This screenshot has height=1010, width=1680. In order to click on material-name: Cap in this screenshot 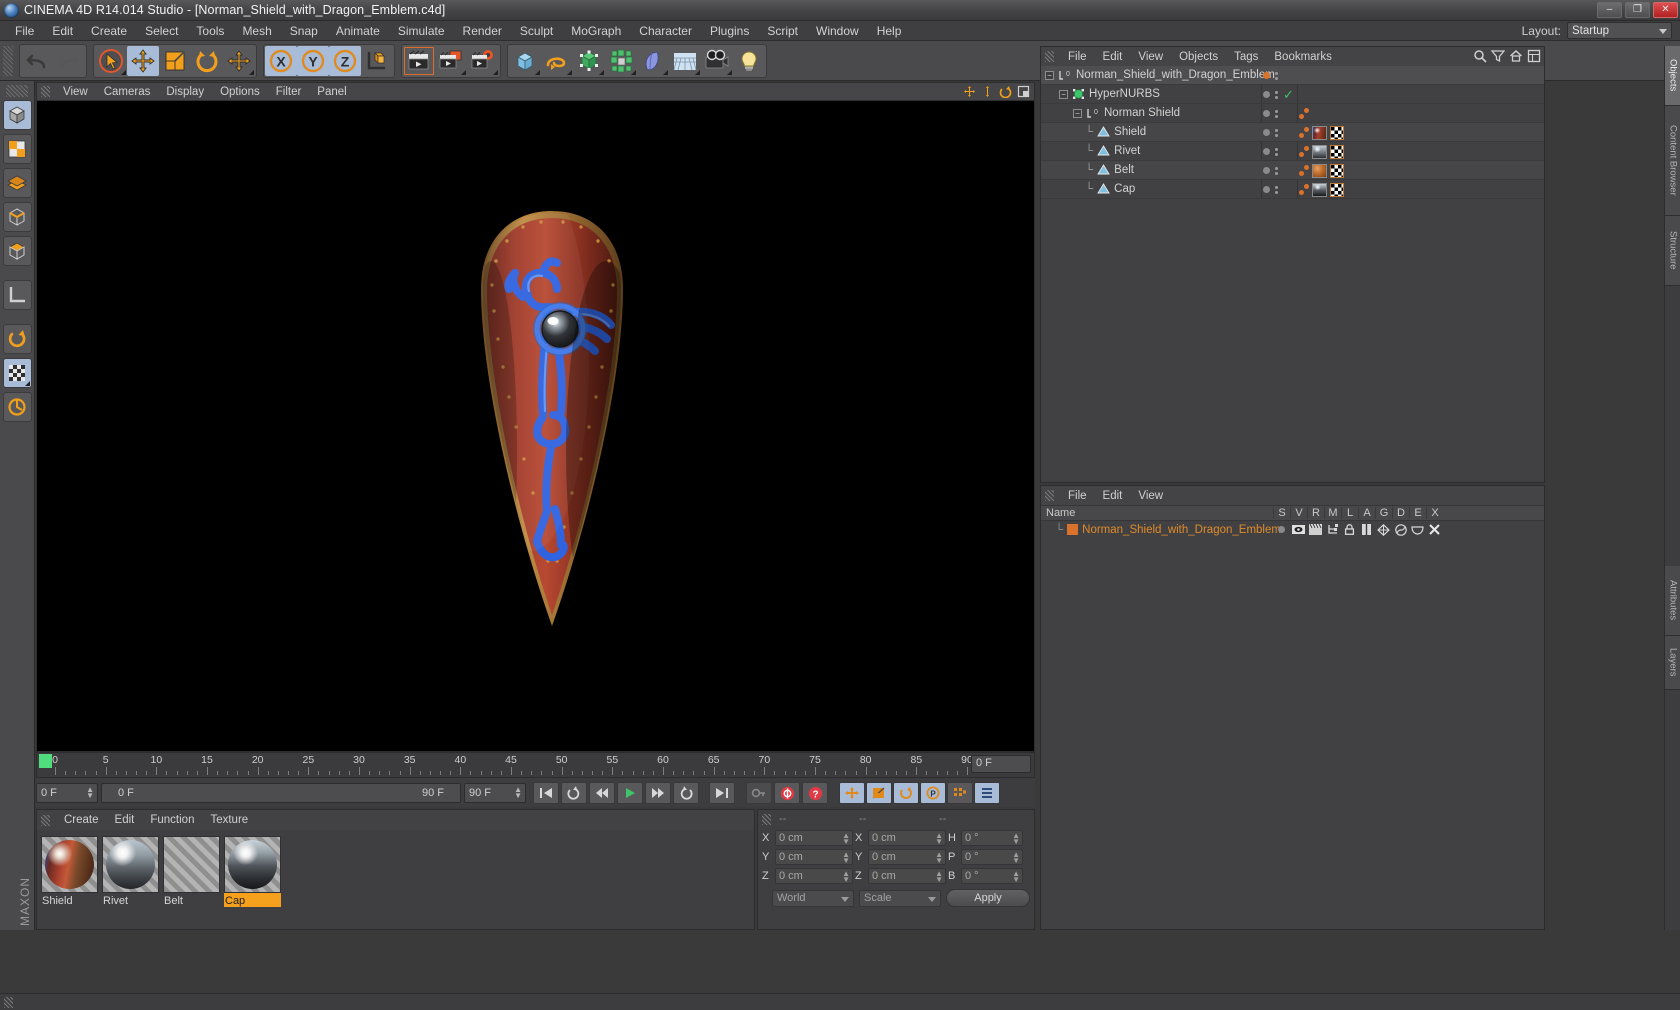, I will do `click(252, 900)`.